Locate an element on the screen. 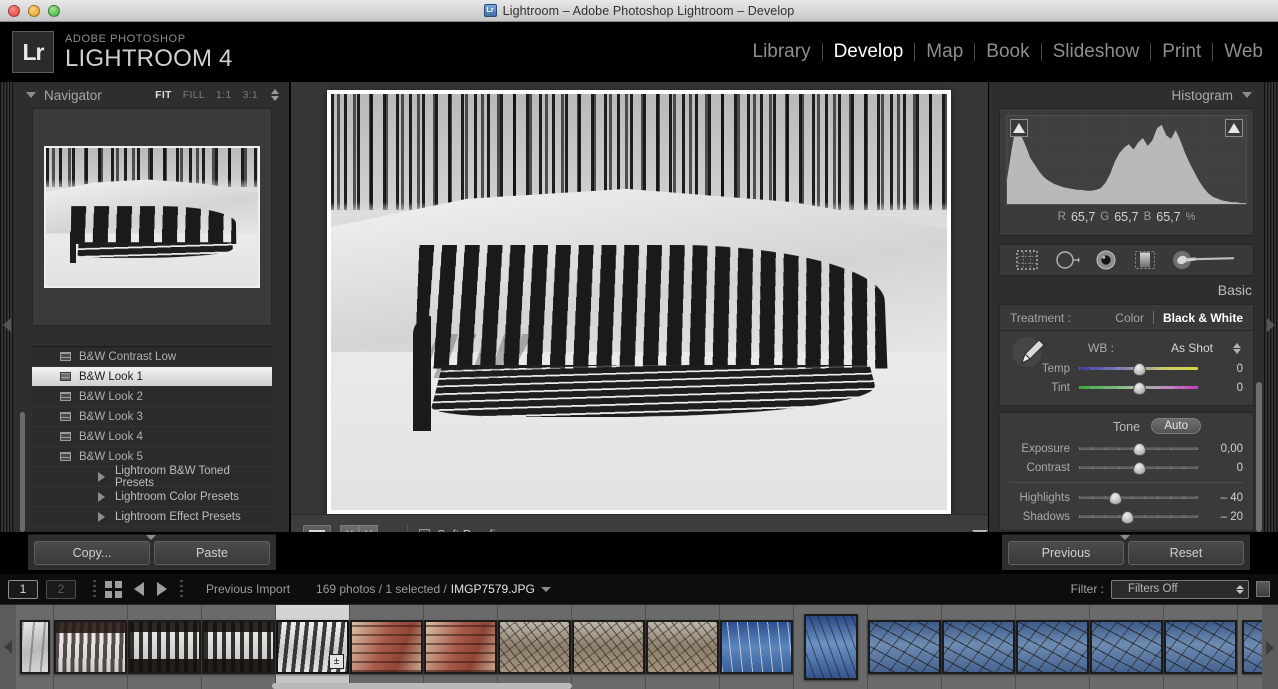  adjustment-brush-tool is located at coordinates (1205, 260).